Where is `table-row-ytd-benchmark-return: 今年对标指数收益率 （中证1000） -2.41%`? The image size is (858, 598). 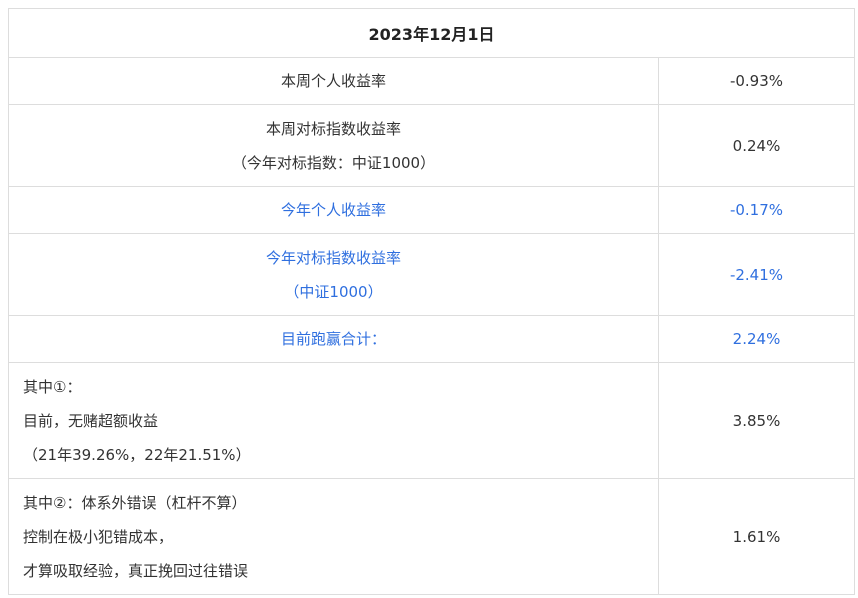 table-row-ytd-benchmark-return: 今年对标指数收益率 （中证1000） -2.41% is located at coordinates (431, 274).